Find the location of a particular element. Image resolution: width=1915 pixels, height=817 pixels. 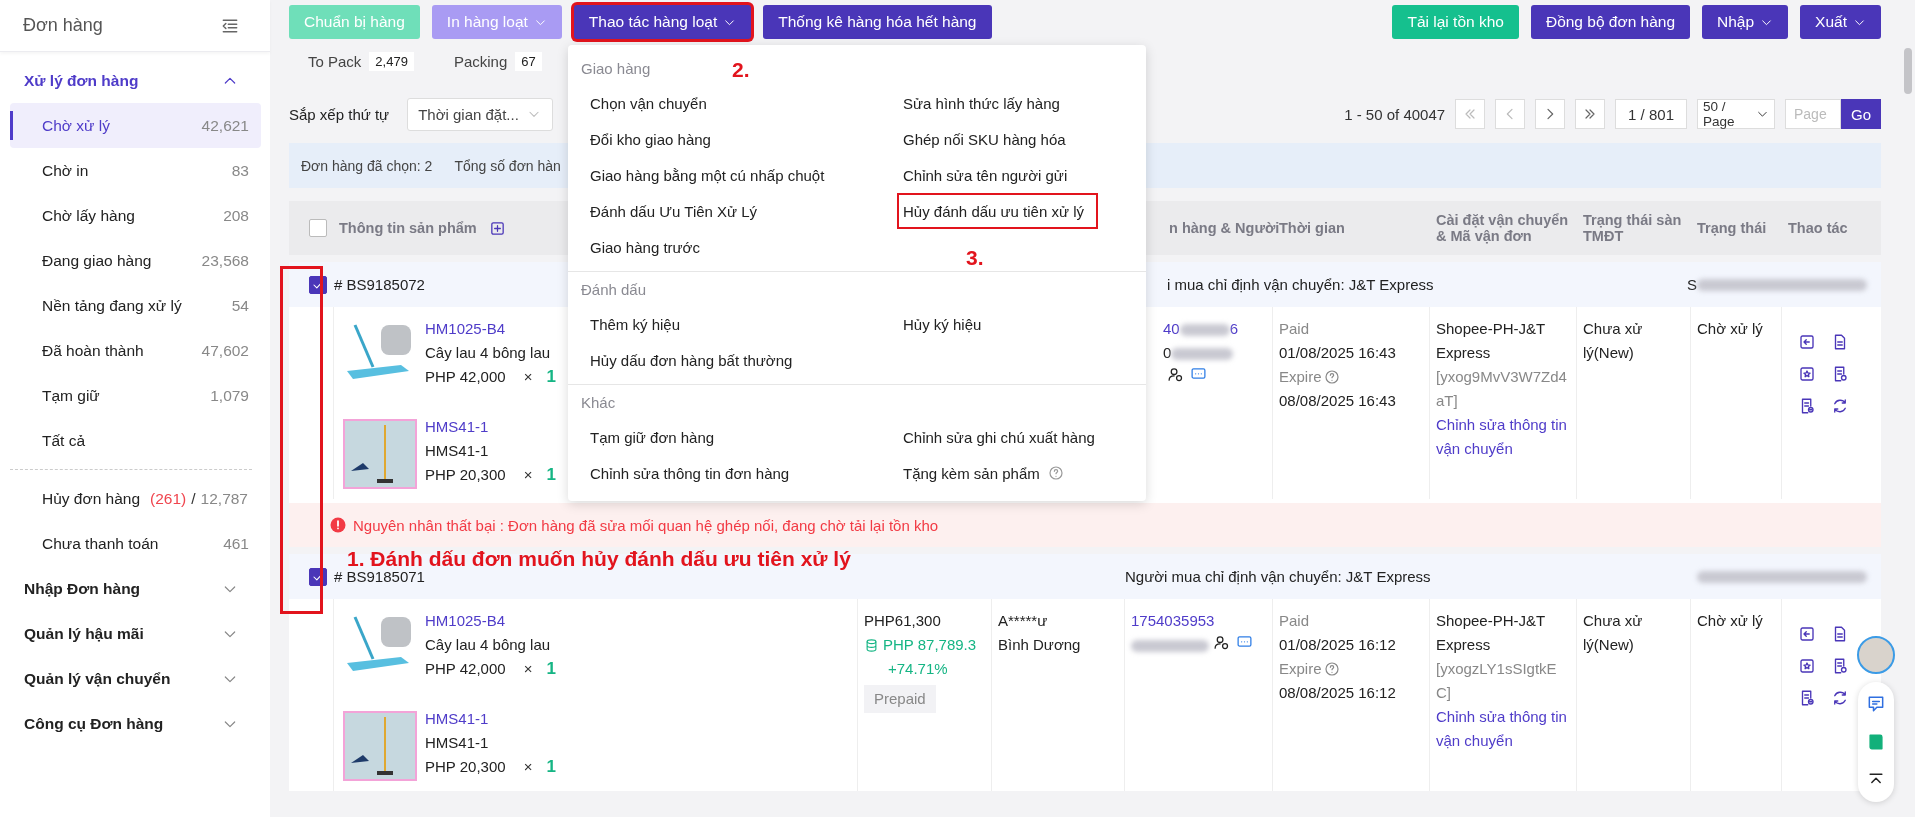

error-message: Nguyên nhân thất bại : Đơn hàng đã sửa mối quan hệ ghép nối, đang chờ tải lại tồn kho is located at coordinates (646, 525).